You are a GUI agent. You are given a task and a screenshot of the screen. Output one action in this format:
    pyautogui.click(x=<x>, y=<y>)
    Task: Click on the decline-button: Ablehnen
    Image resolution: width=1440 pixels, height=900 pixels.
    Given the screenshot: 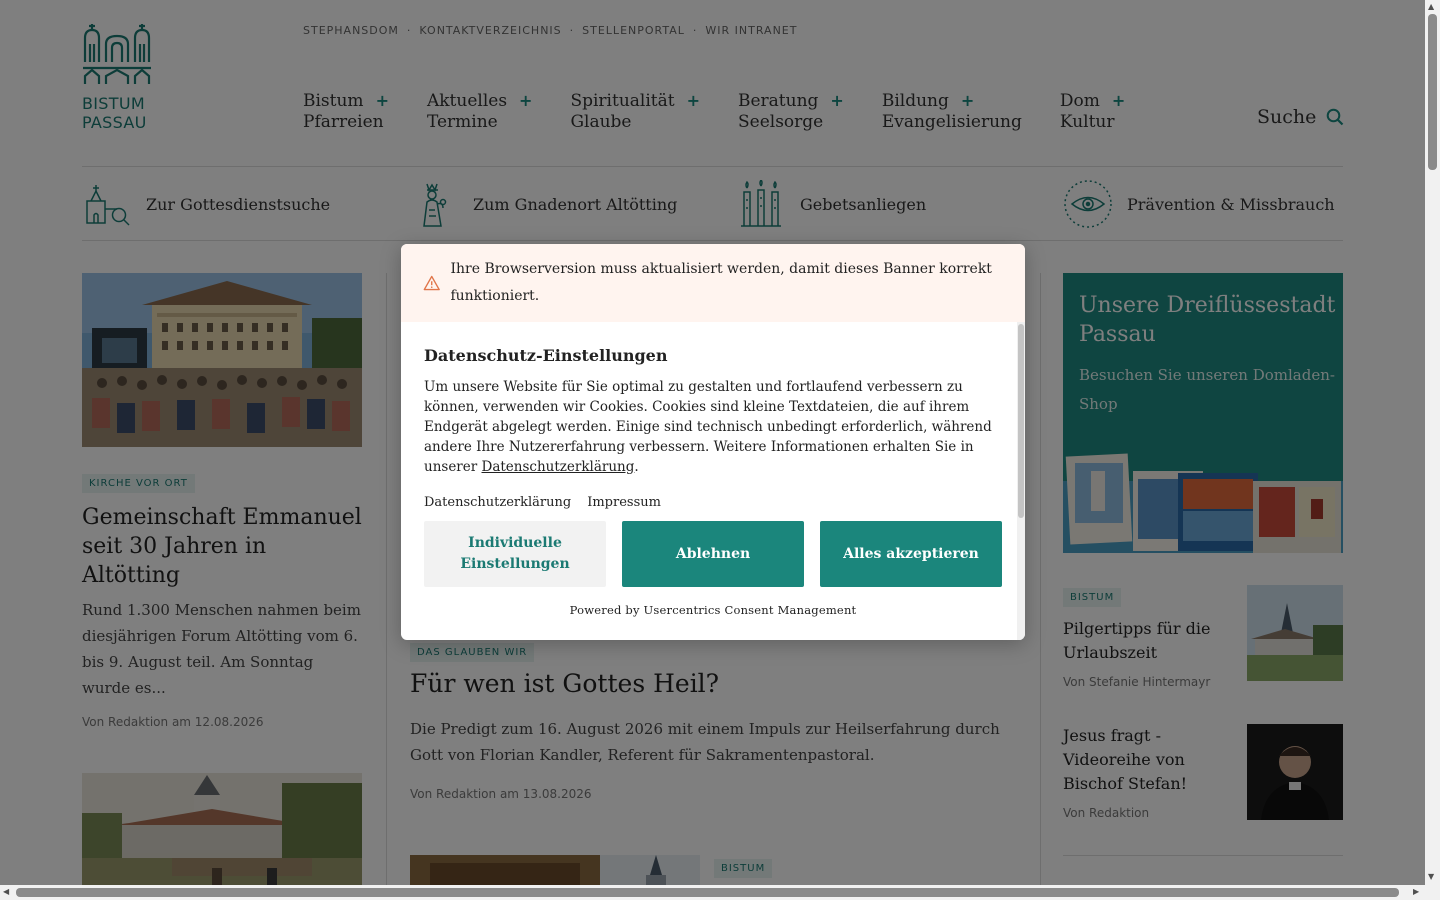 What is the action you would take?
    pyautogui.click(x=713, y=554)
    